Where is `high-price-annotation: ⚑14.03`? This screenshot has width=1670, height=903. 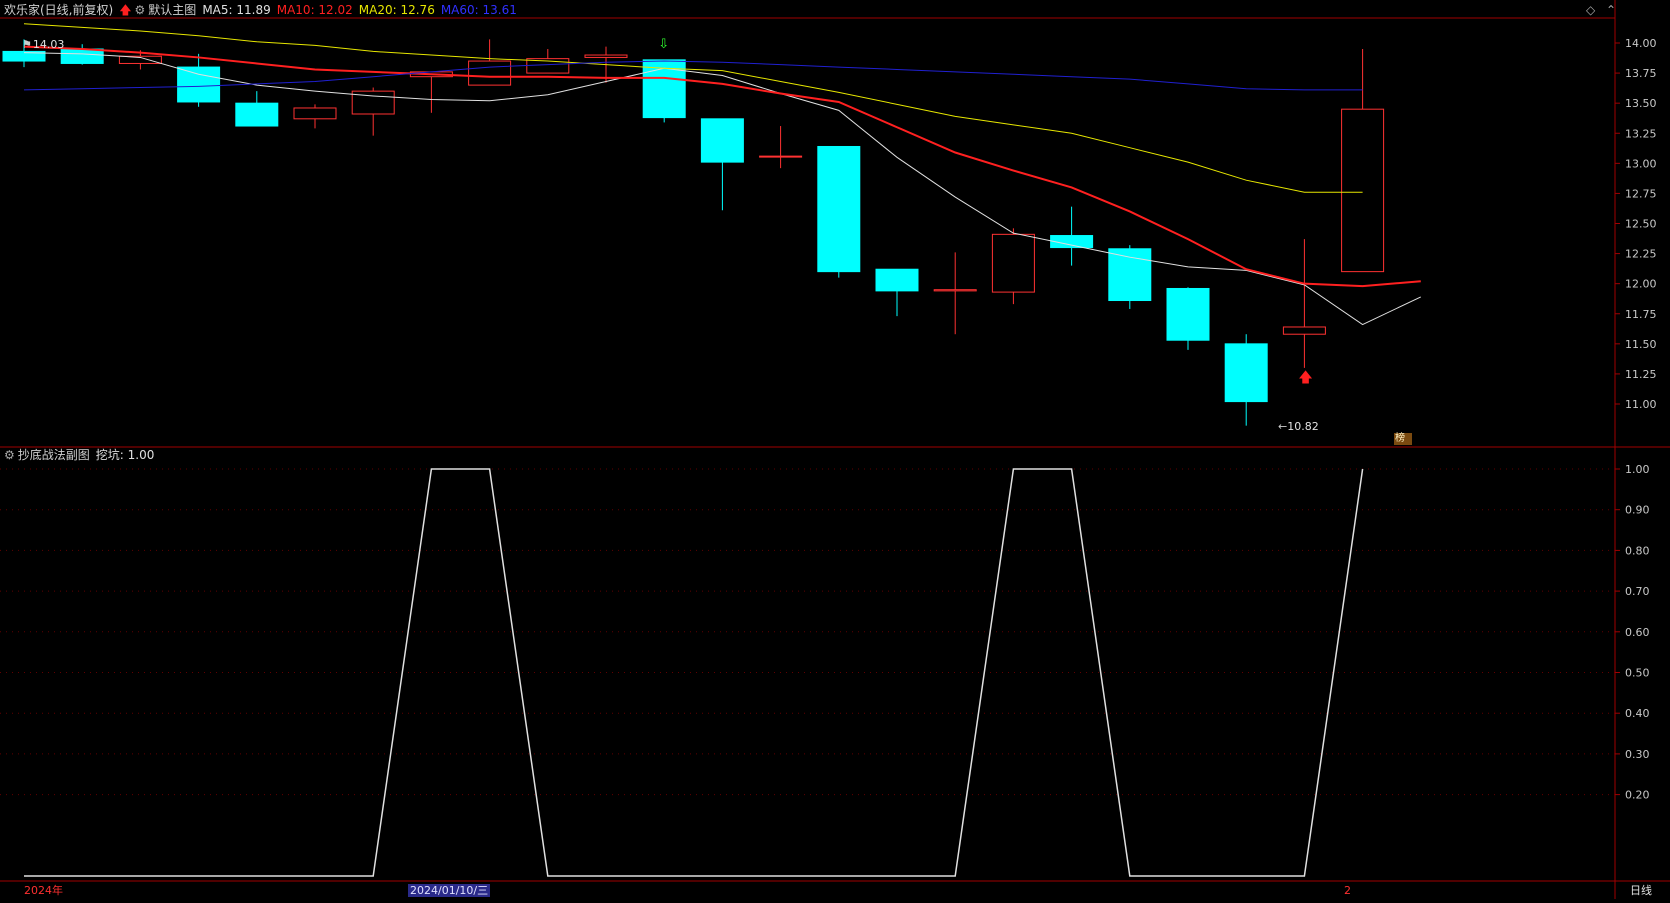 high-price-annotation: ⚑14.03 is located at coordinates (46, 45).